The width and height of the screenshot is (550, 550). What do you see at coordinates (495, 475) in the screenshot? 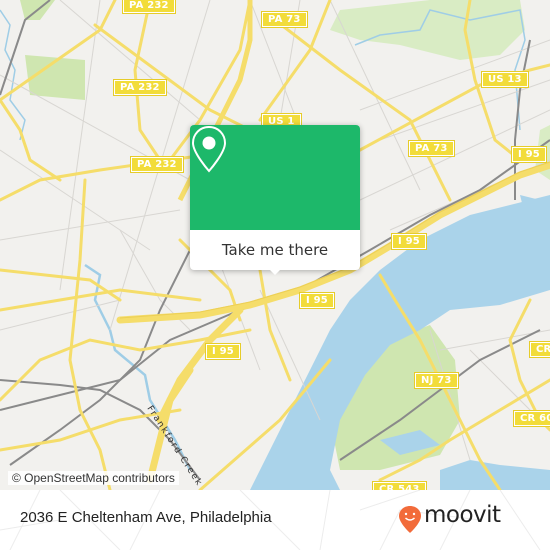
I see `river` at bounding box center [495, 475].